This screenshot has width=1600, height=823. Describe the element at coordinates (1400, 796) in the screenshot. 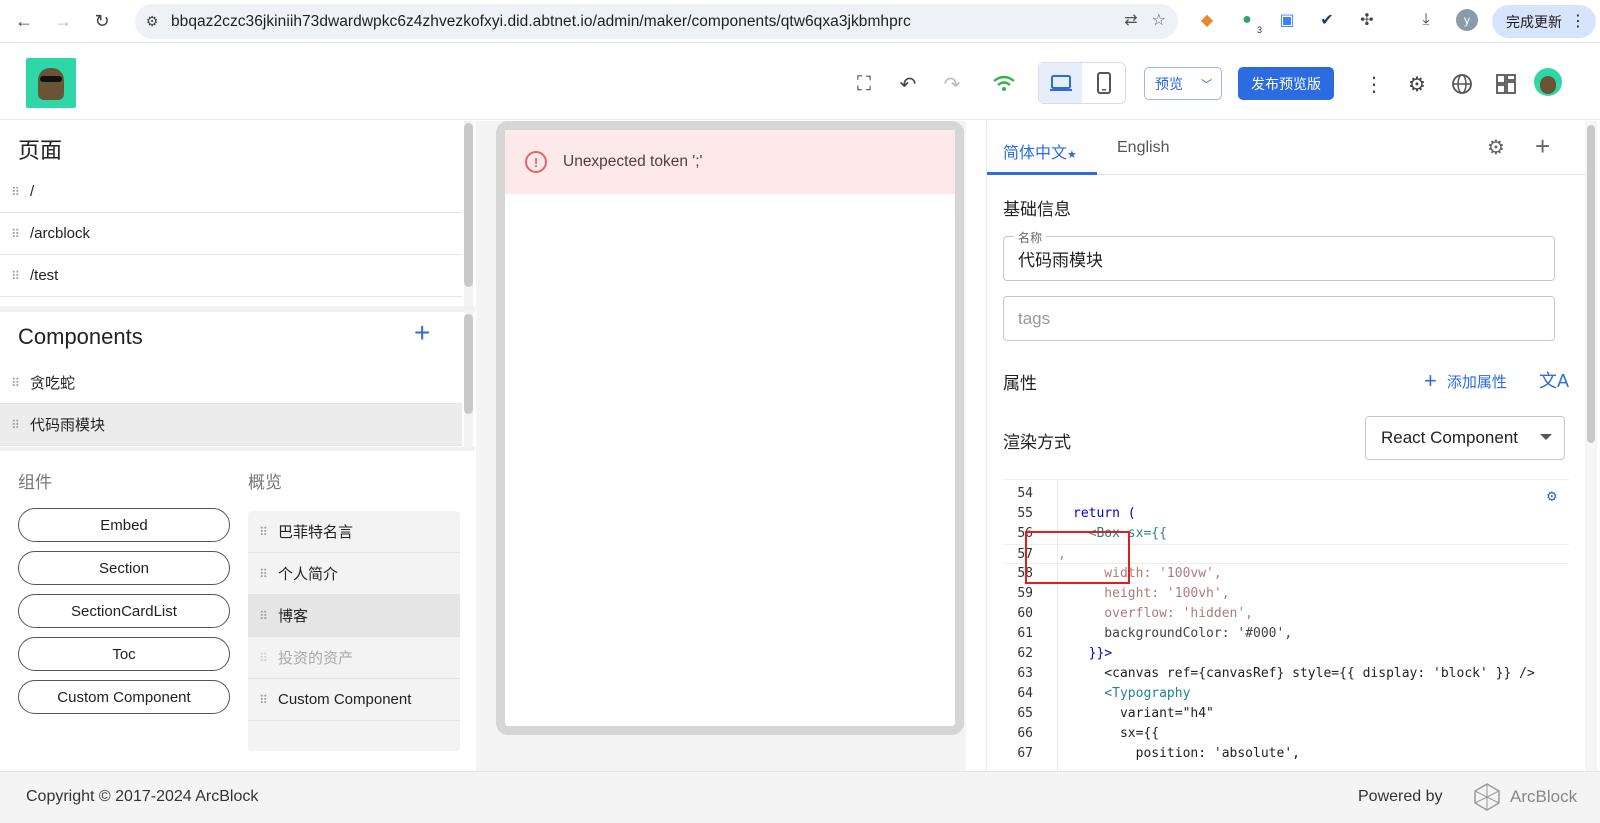

I see `powered-by-text: Powered by` at that location.